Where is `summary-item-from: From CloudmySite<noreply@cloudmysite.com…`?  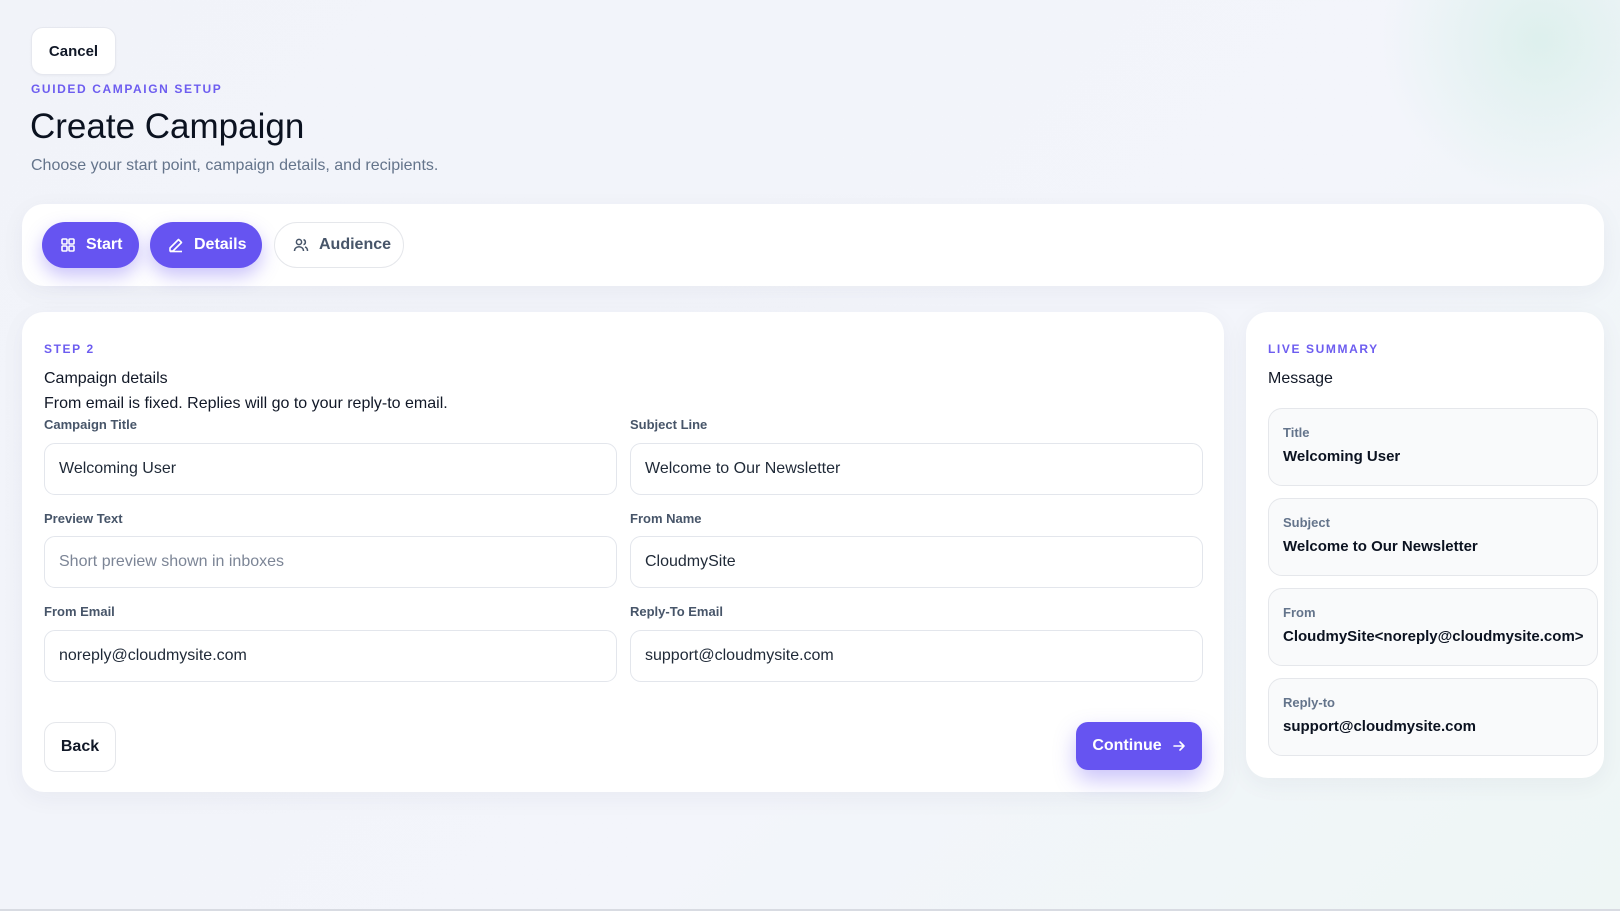
summary-item-from: From CloudmySite<noreply@cloudmysite.com… is located at coordinates (1433, 627).